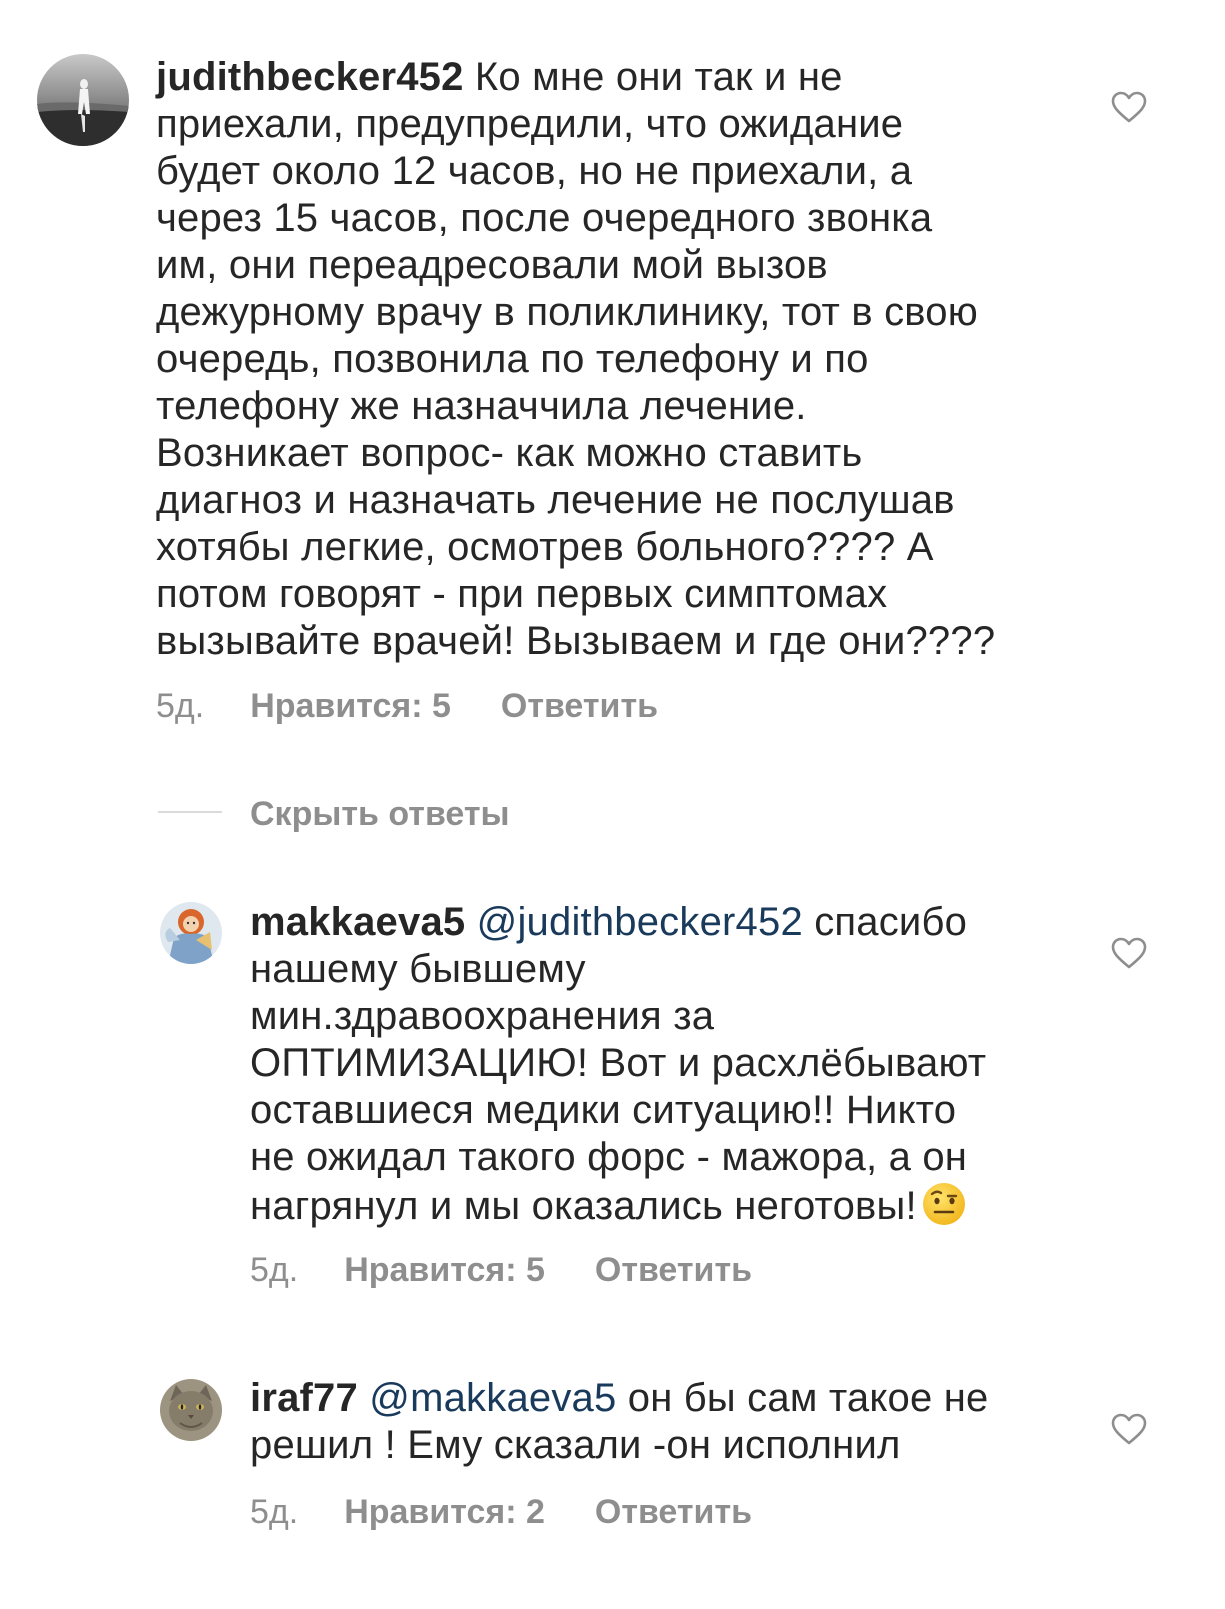  I want to click on raised-eyebrow-emoji-icon, so click(943, 1204).